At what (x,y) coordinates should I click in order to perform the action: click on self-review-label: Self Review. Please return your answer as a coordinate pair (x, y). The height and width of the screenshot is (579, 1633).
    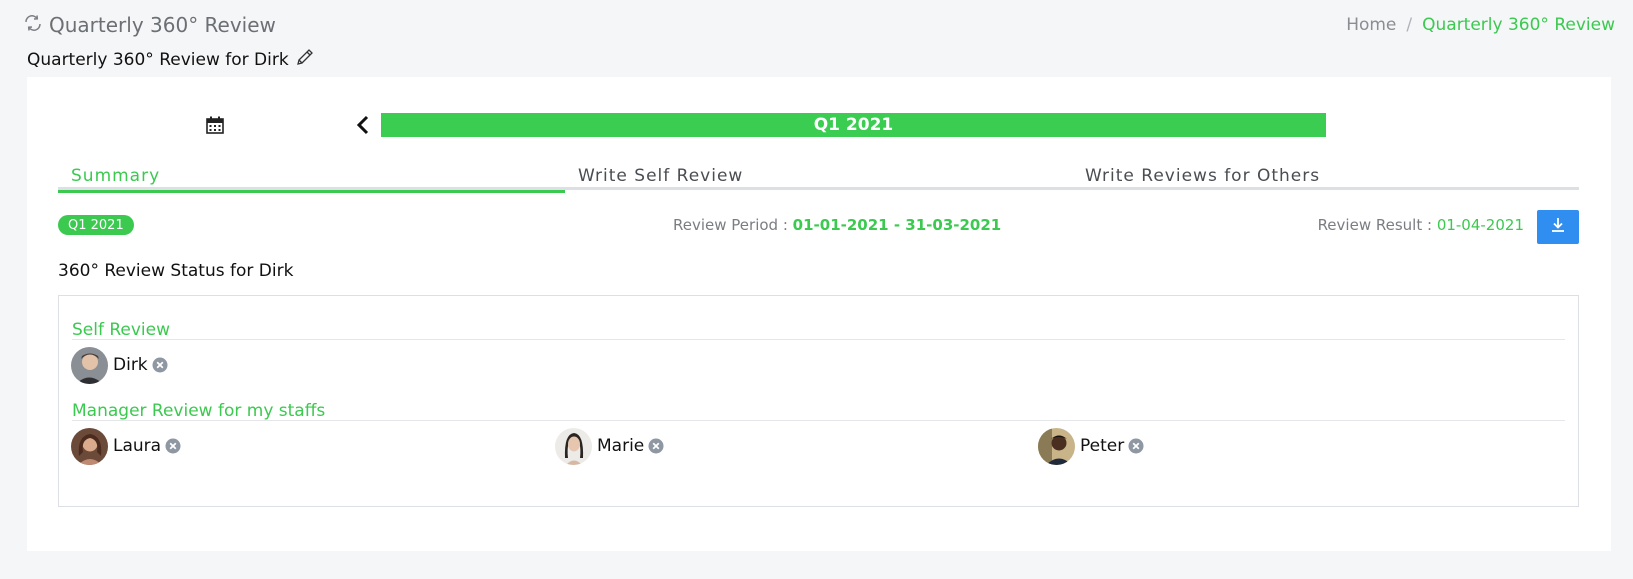
    Looking at the image, I should click on (121, 330).